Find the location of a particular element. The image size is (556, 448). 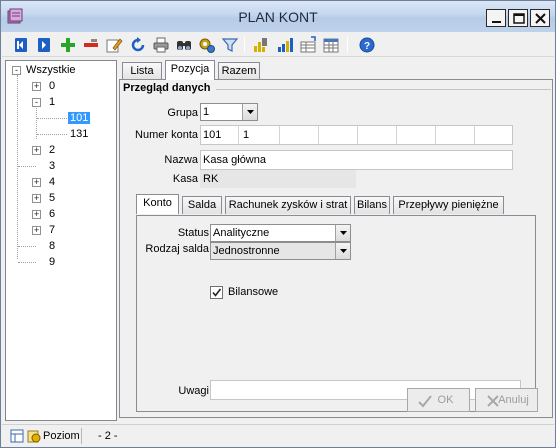

tree-node-0: + 0 is located at coordinates (43, 86).